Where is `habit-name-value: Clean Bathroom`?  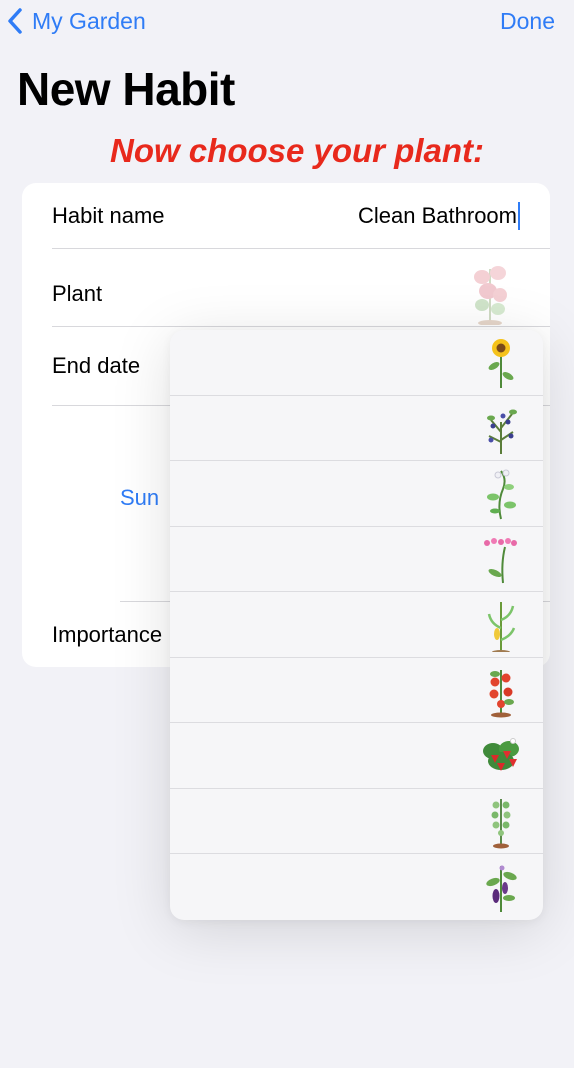
habit-name-value: Clean Bathroom is located at coordinates (437, 215).